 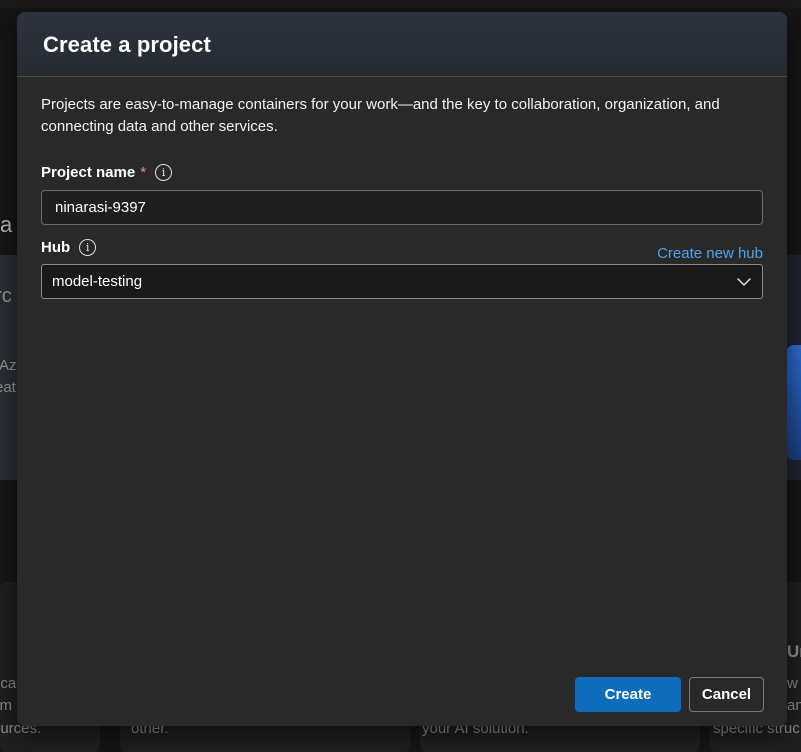 I want to click on cancel-button: Cancel, so click(x=726, y=694).